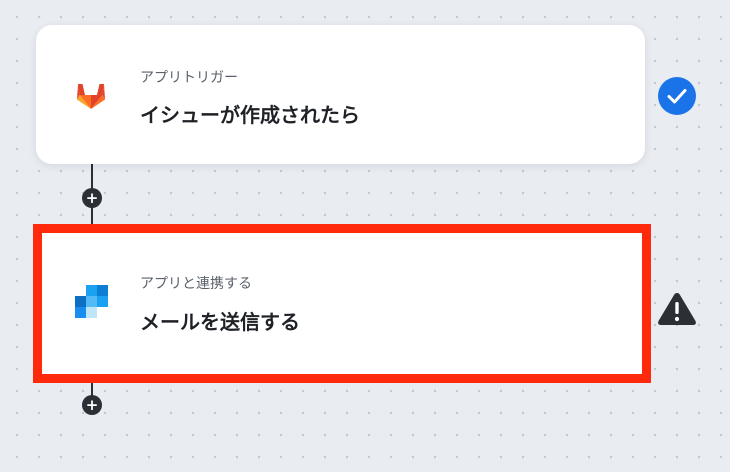  What do you see at coordinates (220, 322) in the screenshot?
I see `action-title: メールを送信する` at bounding box center [220, 322].